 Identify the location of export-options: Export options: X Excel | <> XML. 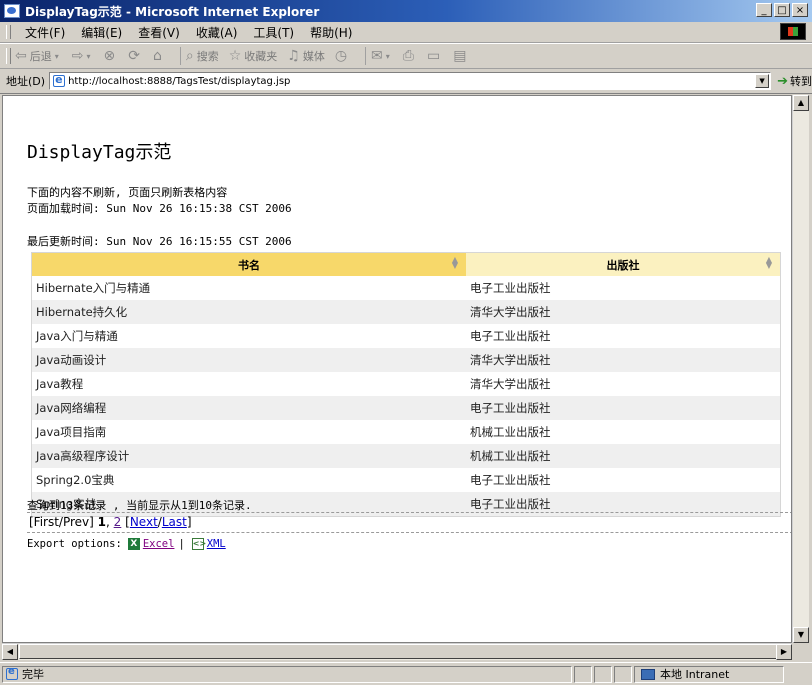
(126, 544).